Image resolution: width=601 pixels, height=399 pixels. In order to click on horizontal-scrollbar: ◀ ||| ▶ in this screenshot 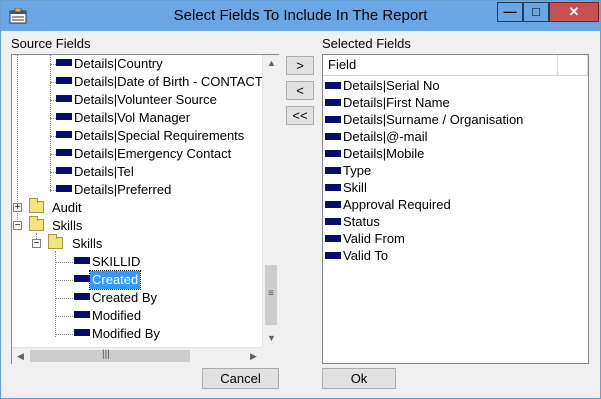, I will do `click(137, 355)`.